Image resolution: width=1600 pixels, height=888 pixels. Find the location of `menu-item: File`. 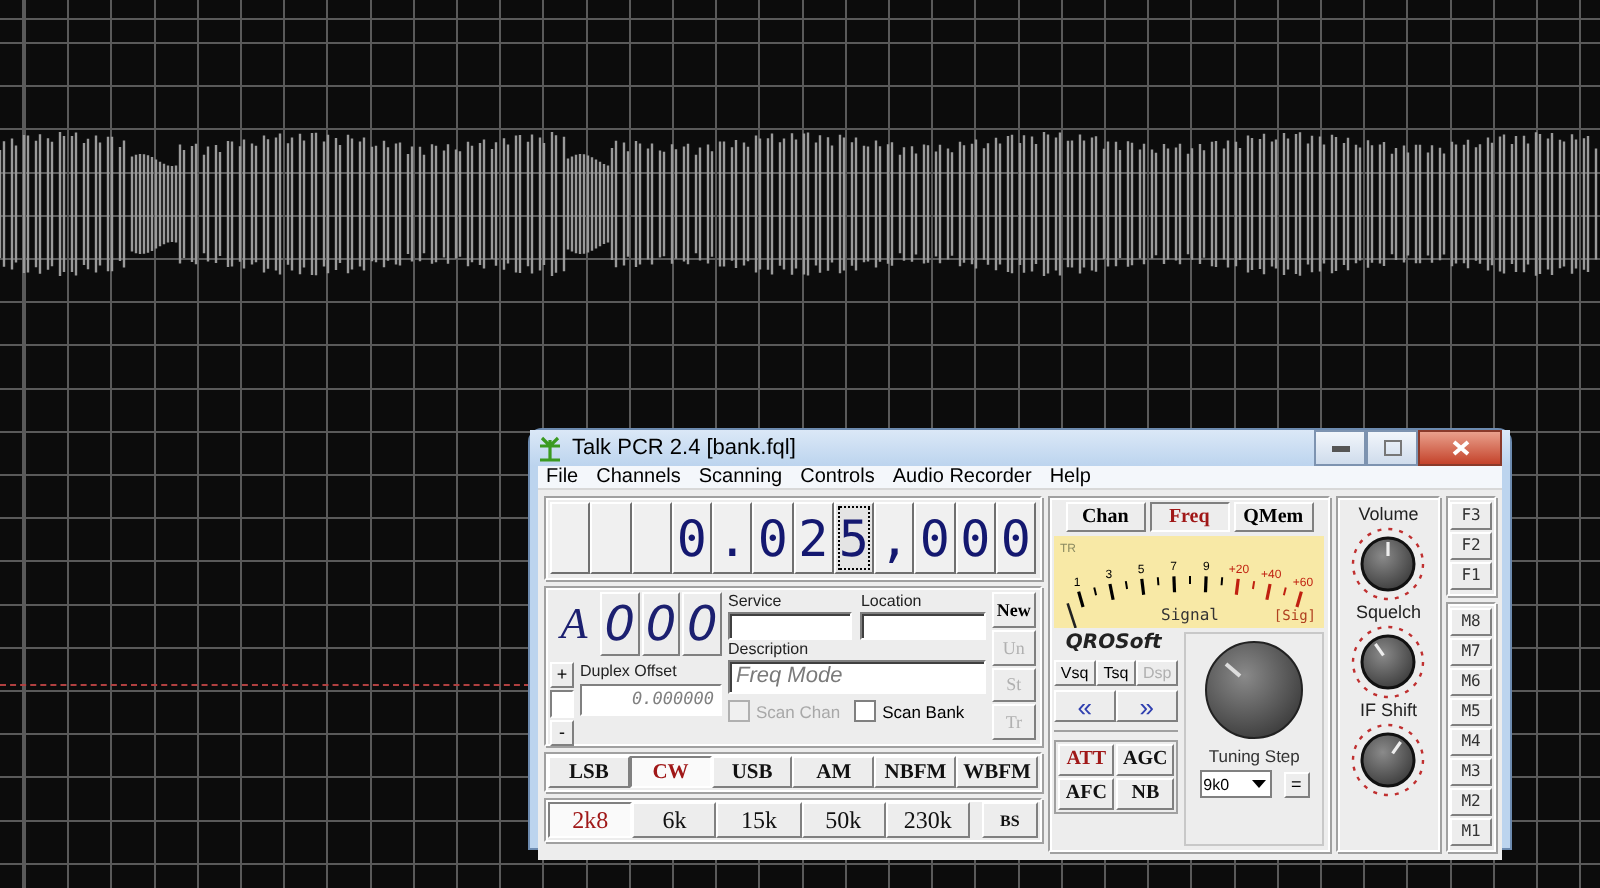

menu-item: File is located at coordinates (562, 477).